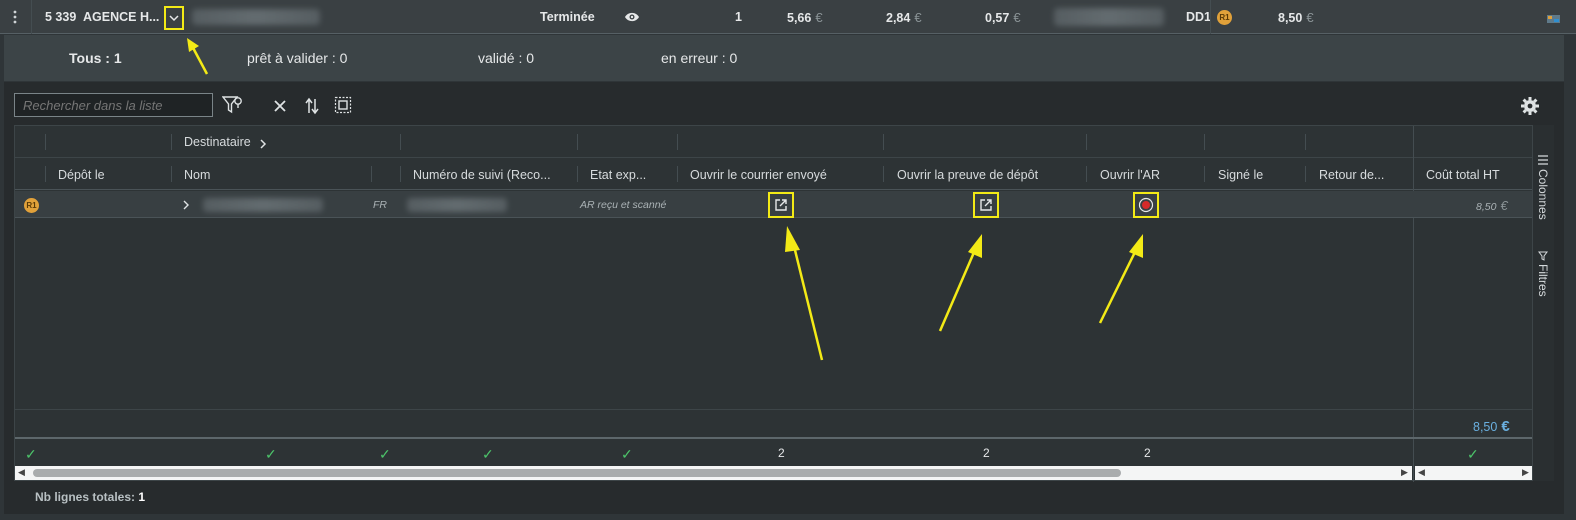 This screenshot has width=1576, height=520. I want to click on count-courrier: 2, so click(781, 453).